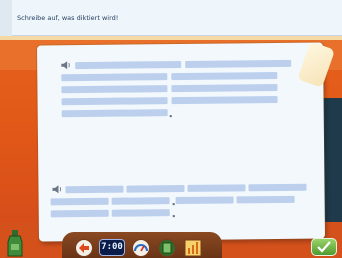  What do you see at coordinates (68, 18) in the screenshot?
I see `instruction-text: Schreibe auf, was diktiert wird!` at bounding box center [68, 18].